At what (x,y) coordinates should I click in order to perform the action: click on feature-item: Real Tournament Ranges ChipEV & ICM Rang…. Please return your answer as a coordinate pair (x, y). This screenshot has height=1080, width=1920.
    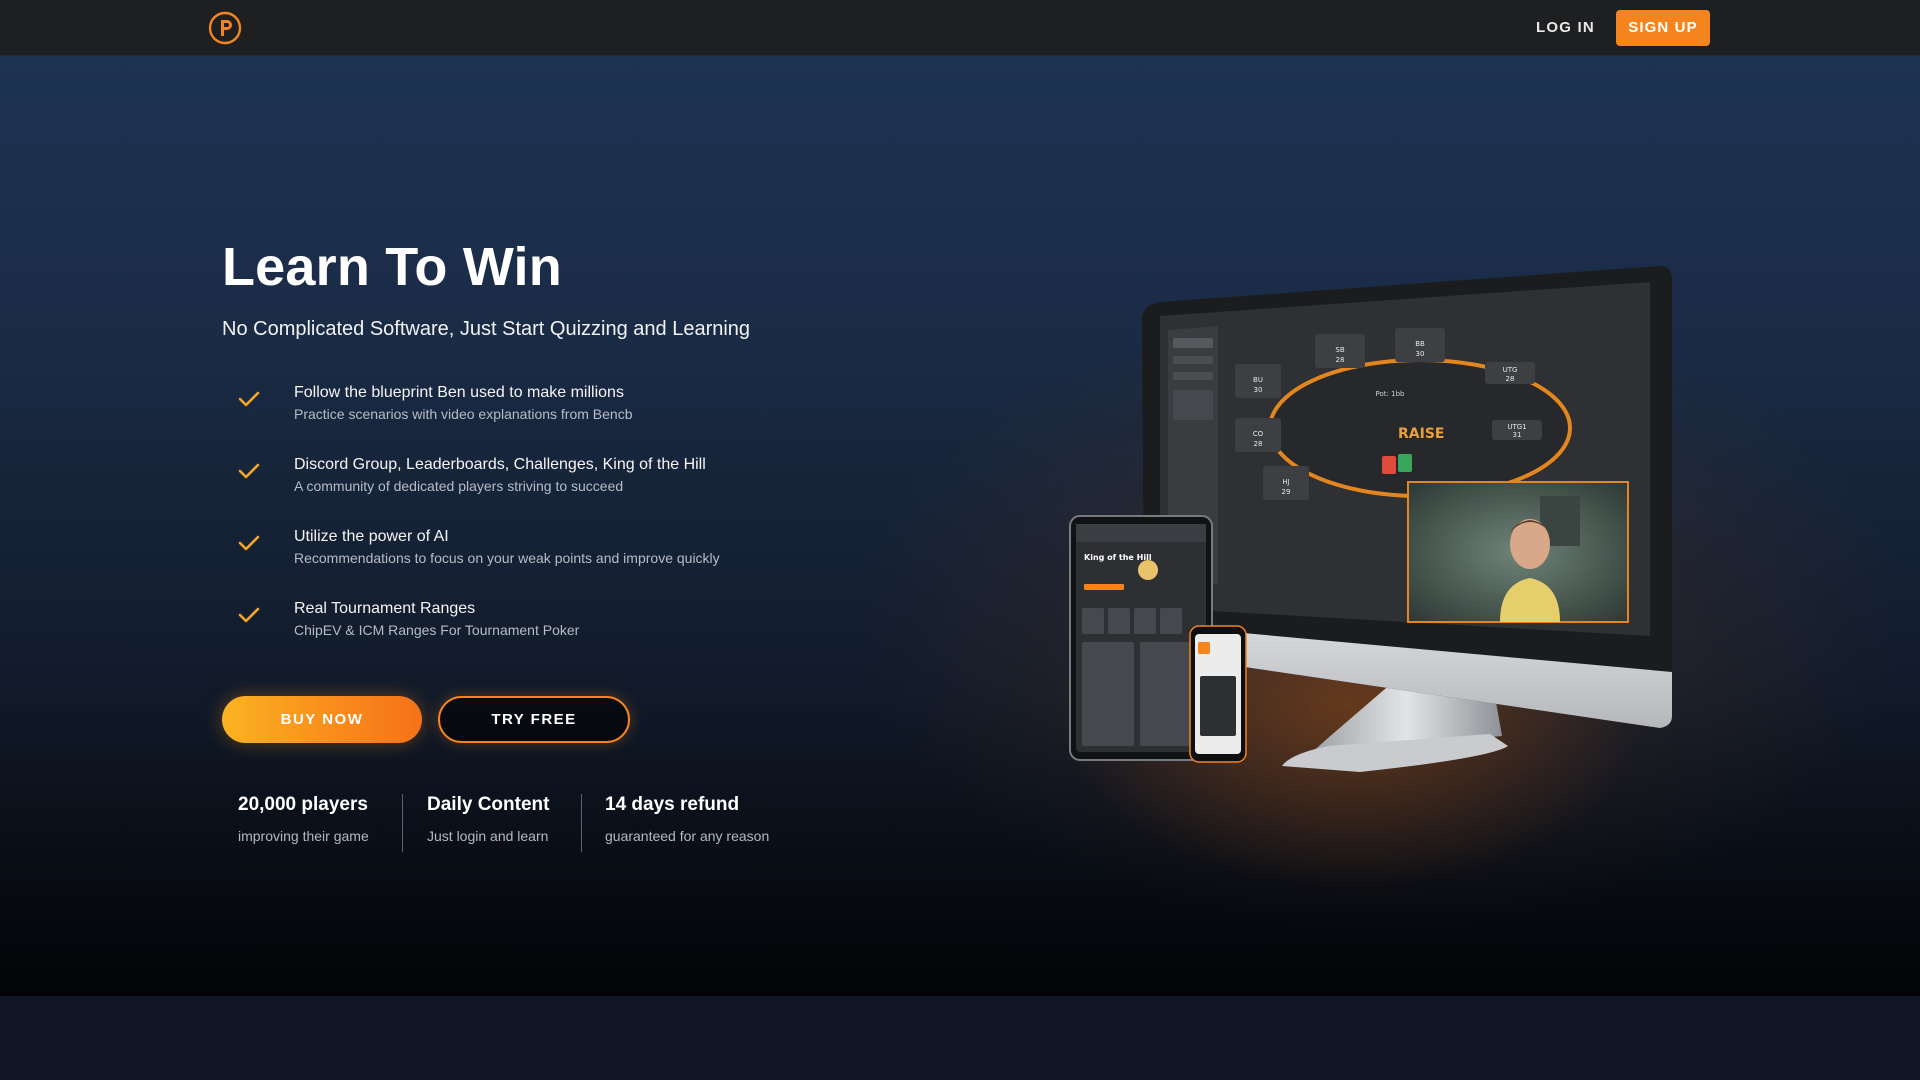
    Looking at the image, I should click on (546, 636).